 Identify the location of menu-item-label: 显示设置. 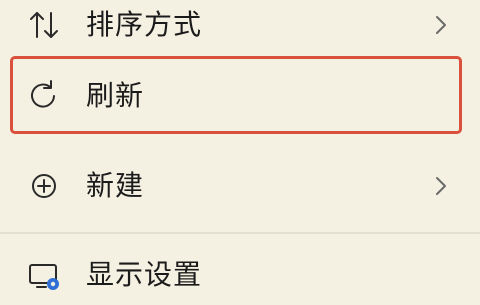
(144, 274).